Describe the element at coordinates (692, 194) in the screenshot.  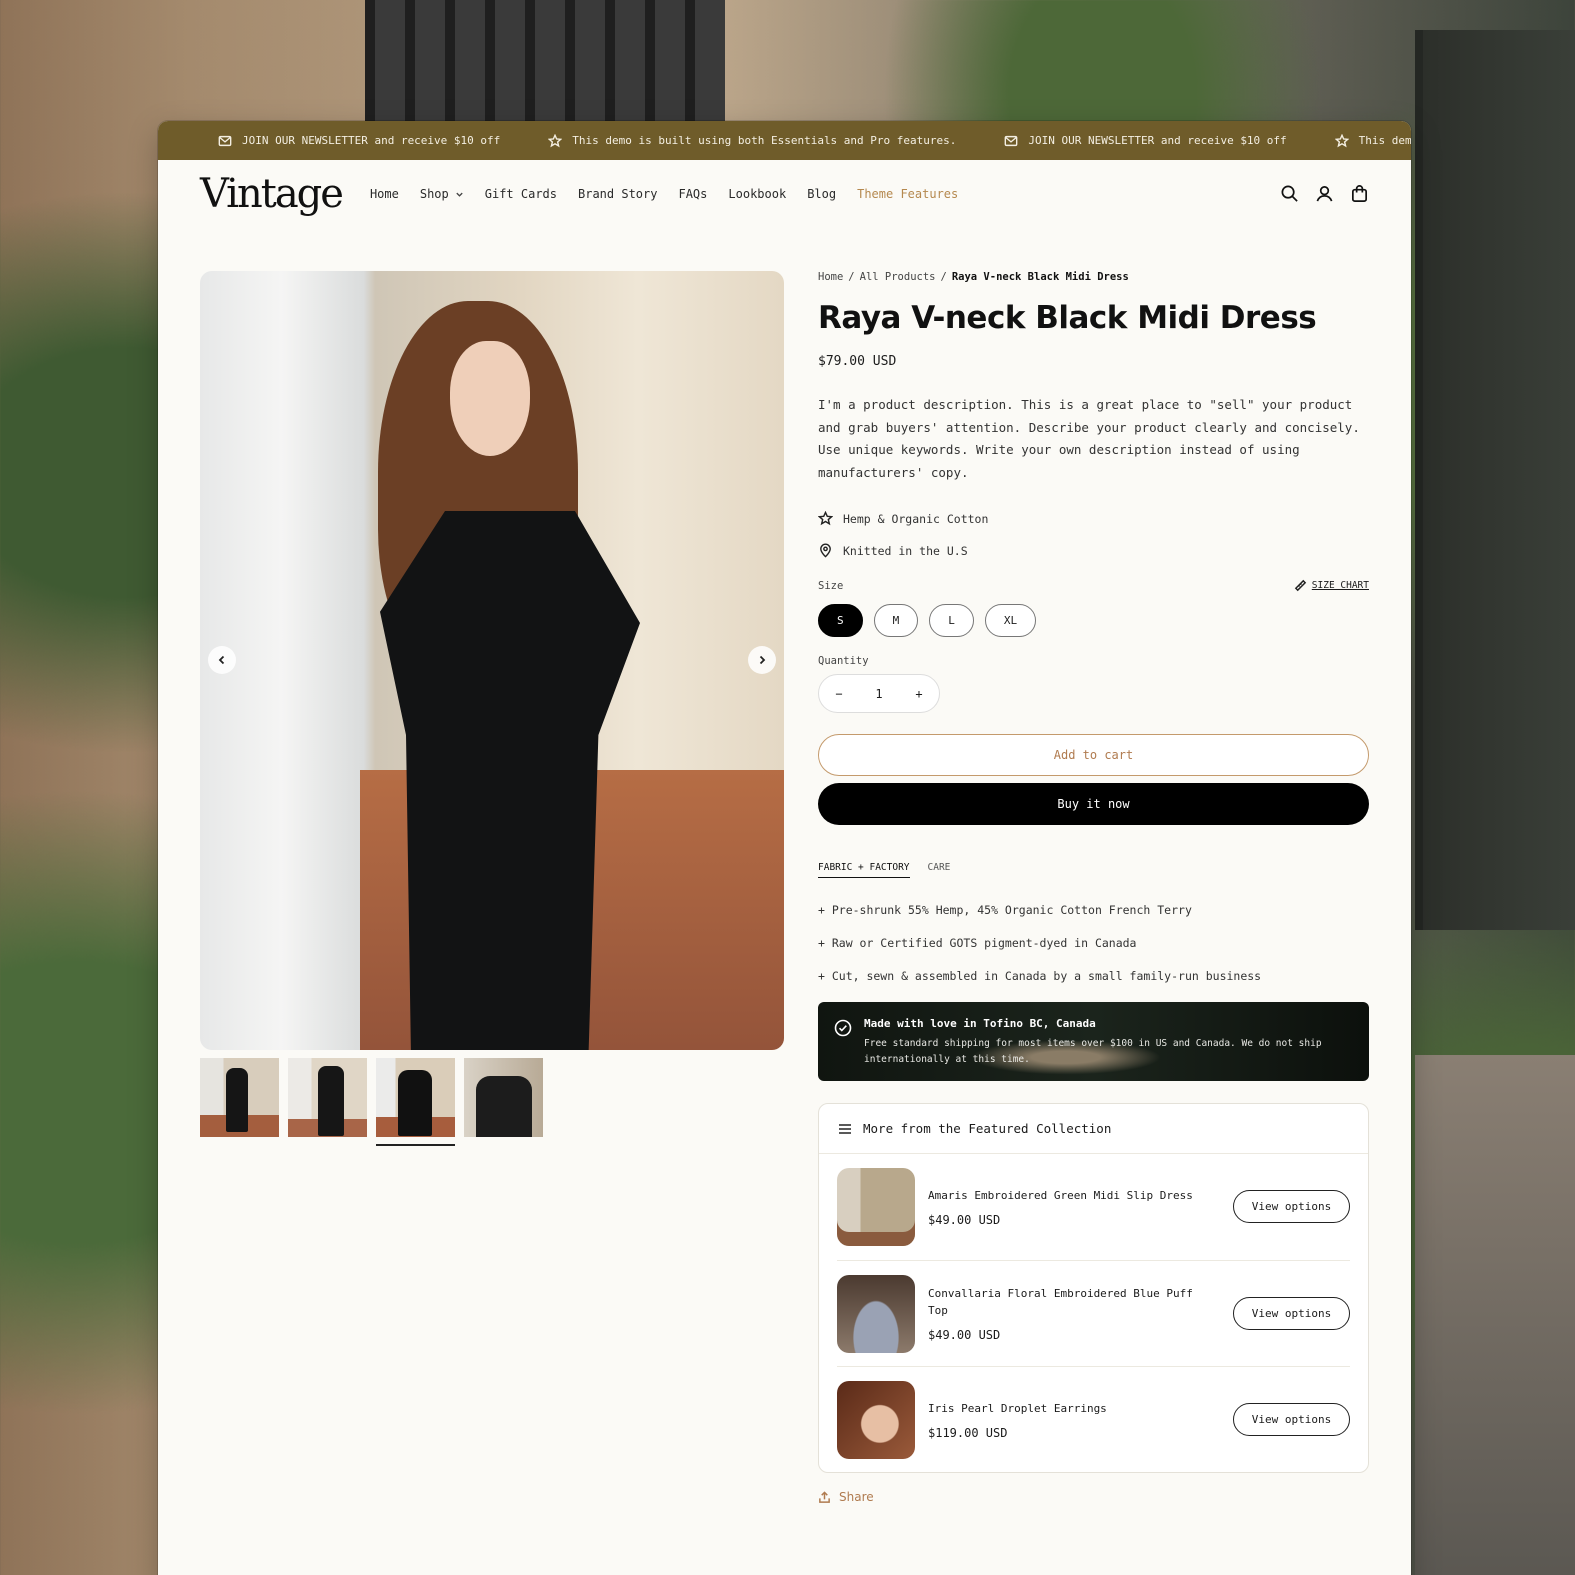
I see `nav-item-faqs: FAQs` at that location.